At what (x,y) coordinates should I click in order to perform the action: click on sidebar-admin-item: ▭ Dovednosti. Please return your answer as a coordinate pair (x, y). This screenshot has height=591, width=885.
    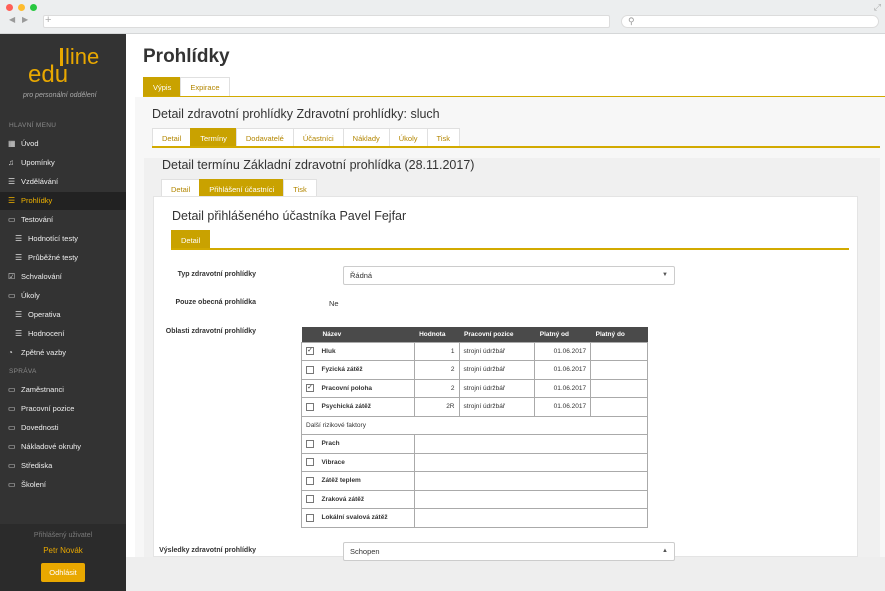
    Looking at the image, I should click on (63, 428).